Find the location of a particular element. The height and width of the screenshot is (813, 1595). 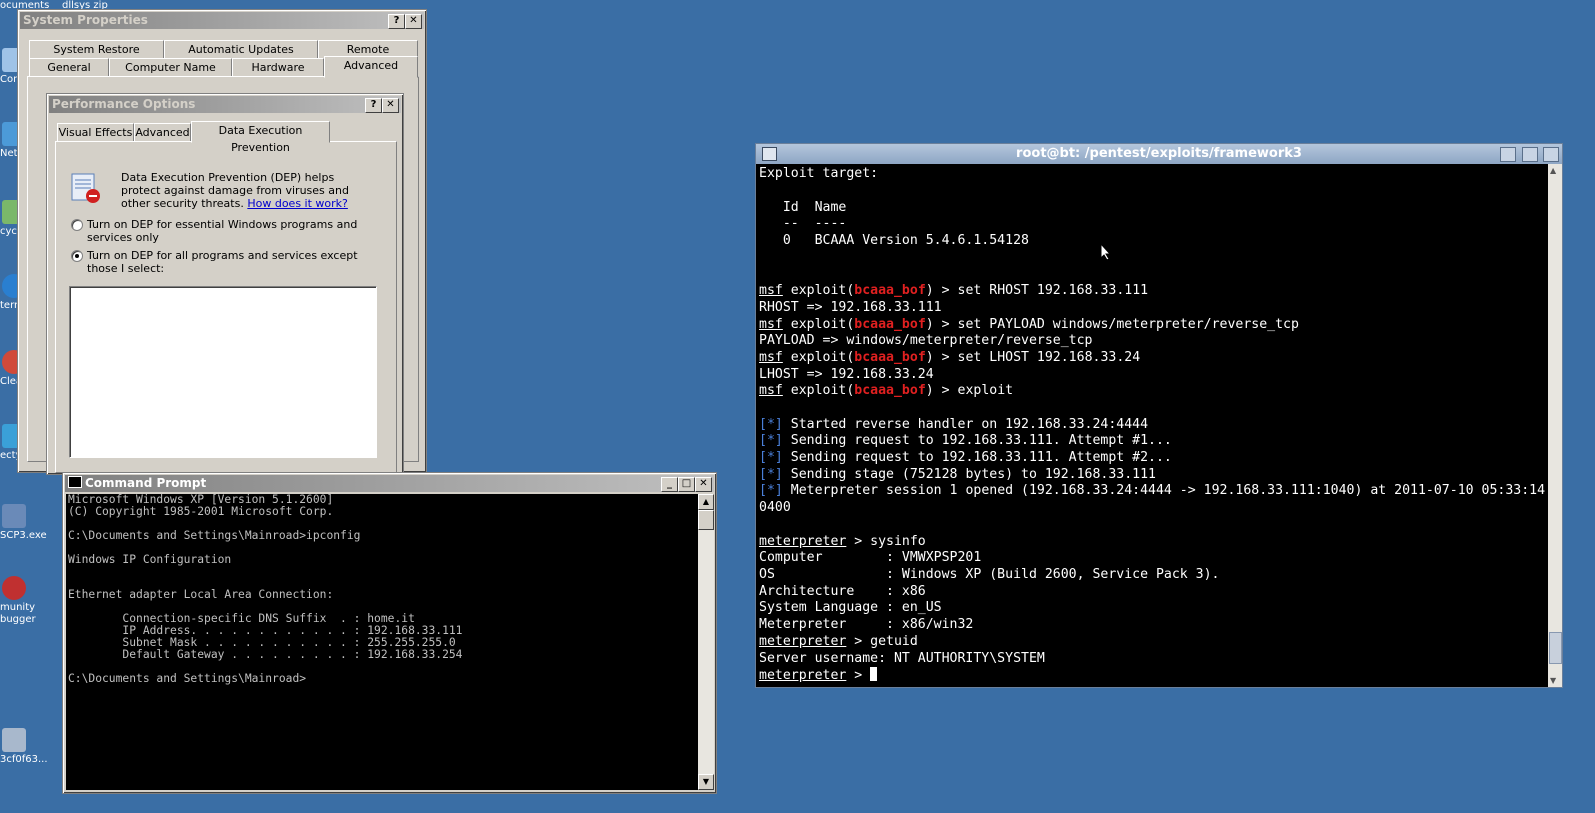

terminal-line: Server username: NT AUTHORITY\SYSTEM is located at coordinates (902, 658).